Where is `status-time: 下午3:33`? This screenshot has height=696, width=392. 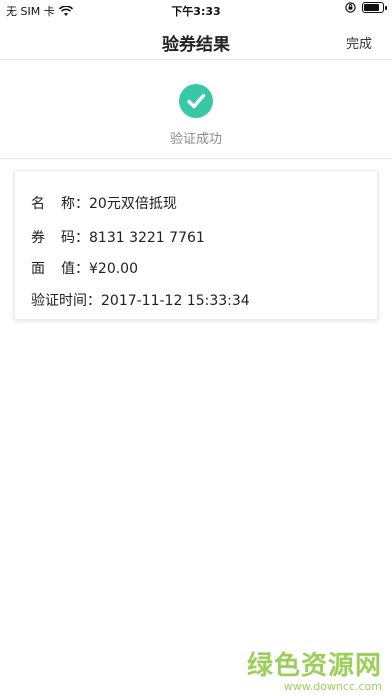 status-time: 下午3:33 is located at coordinates (196, 11).